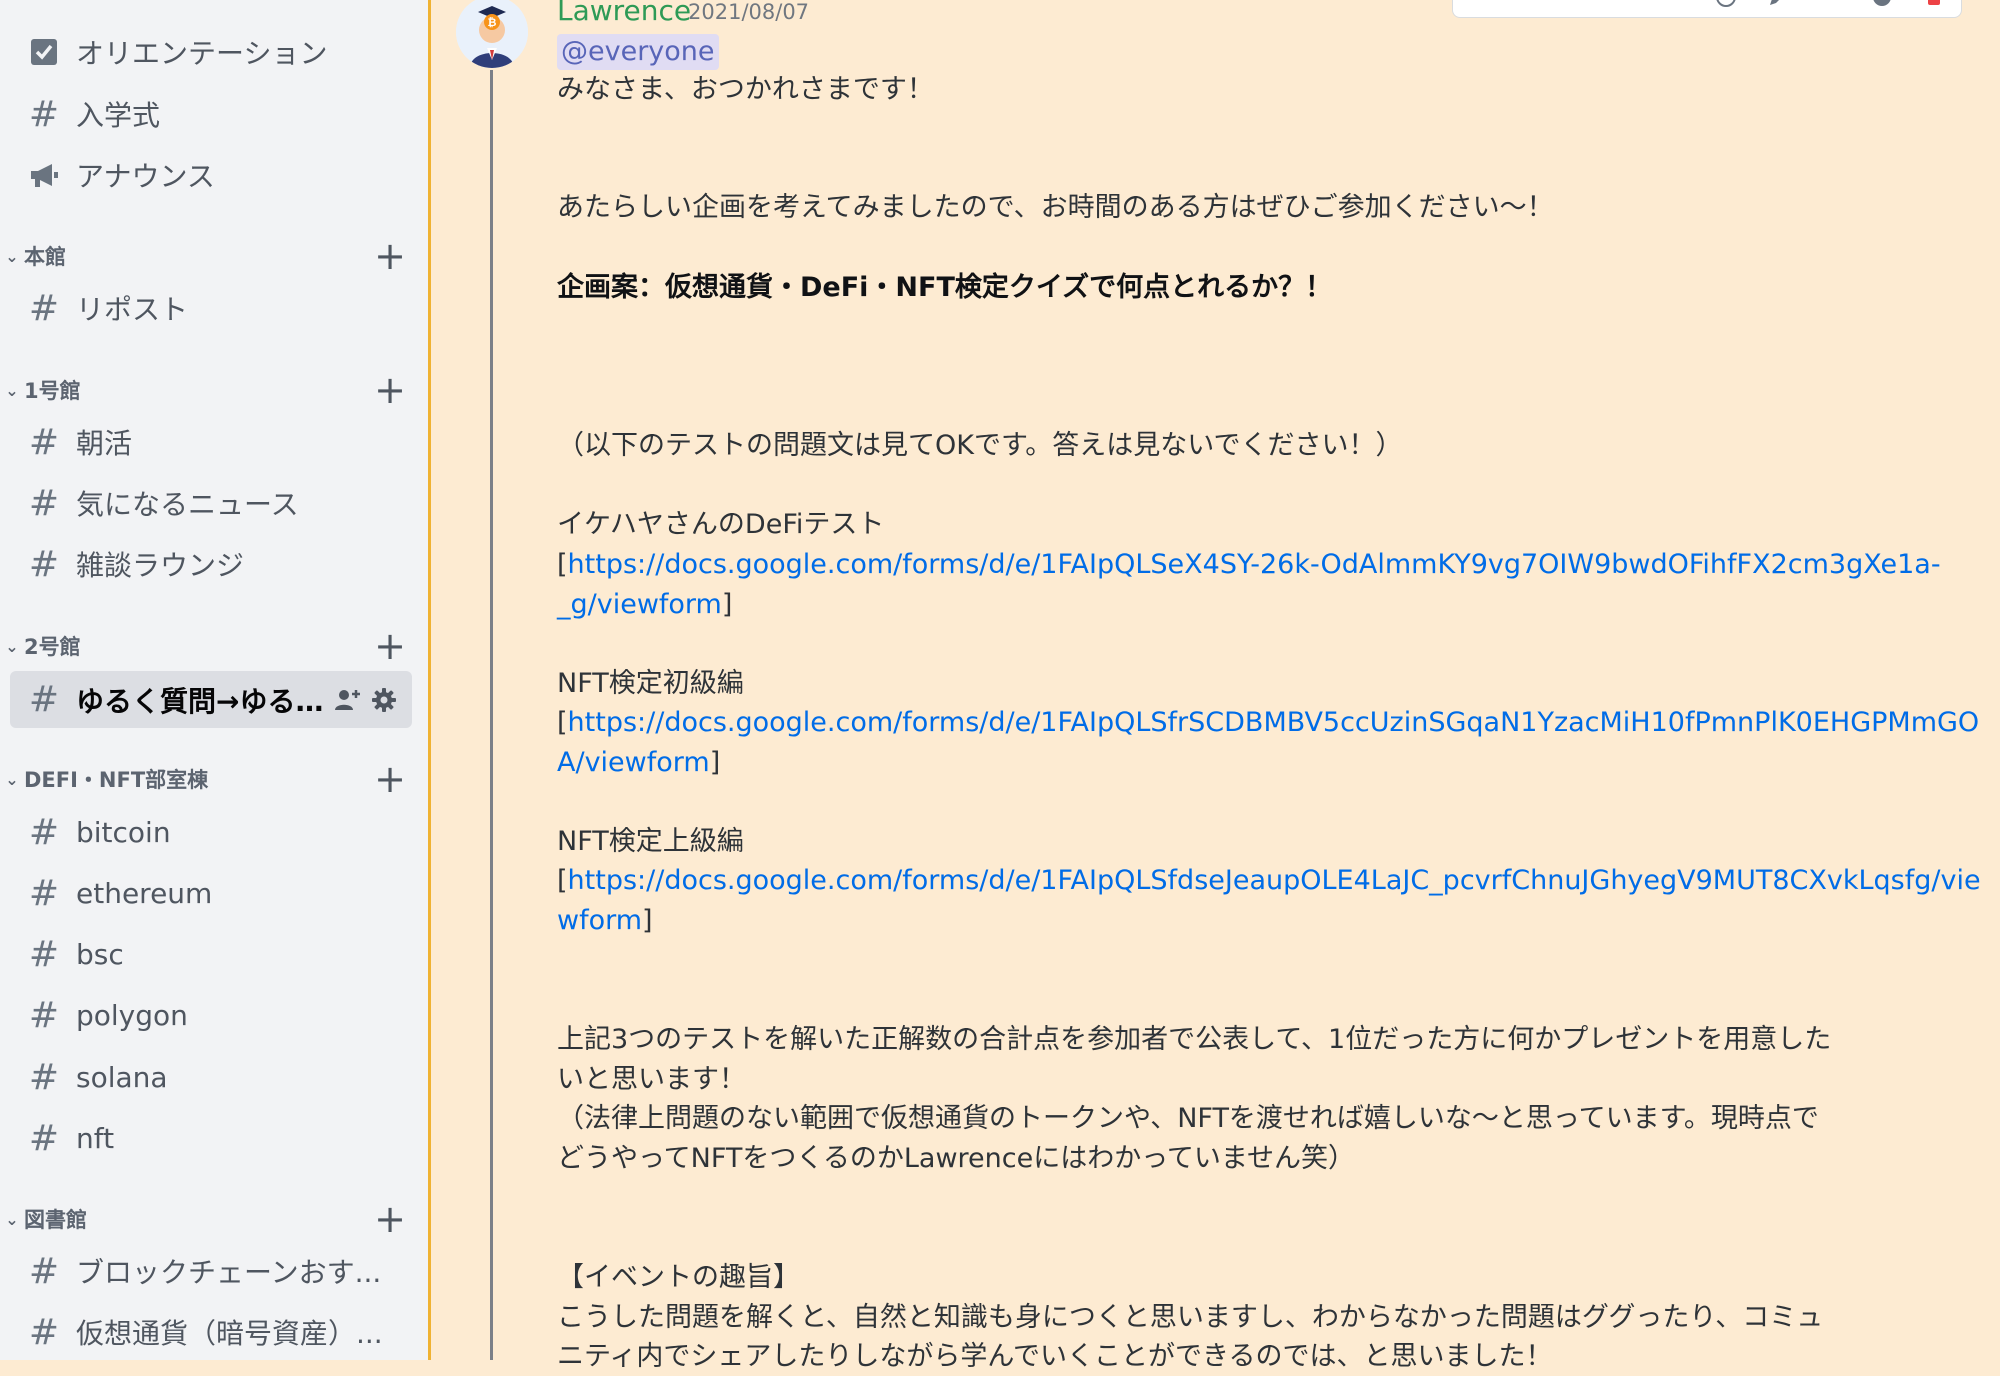 This screenshot has width=2000, height=1376. Describe the element at coordinates (1830, 5) in the screenshot. I see `thread-icon` at that location.